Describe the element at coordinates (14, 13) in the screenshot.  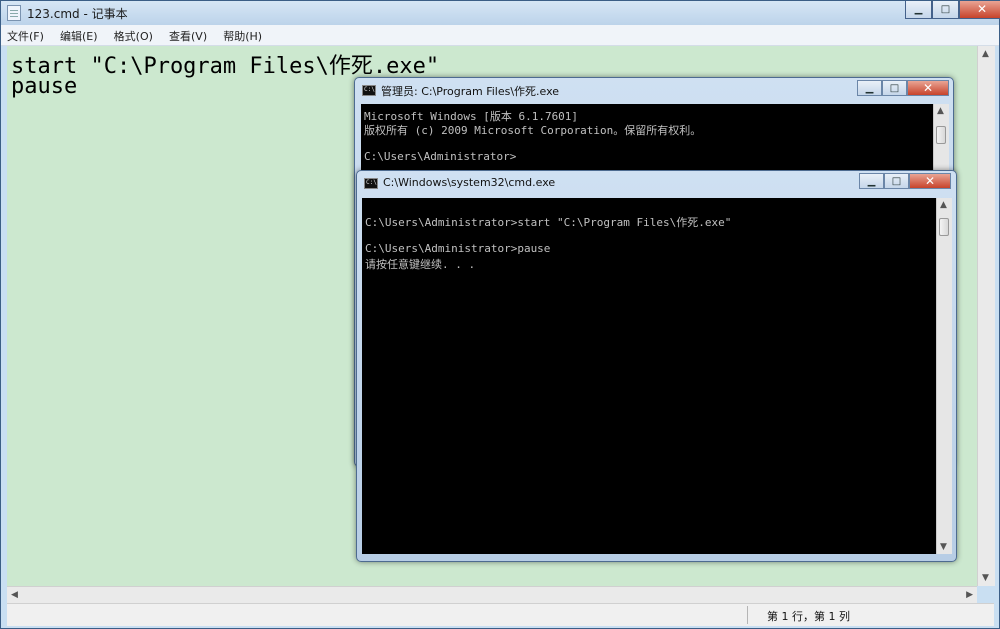
I see `notepad-icon` at that location.